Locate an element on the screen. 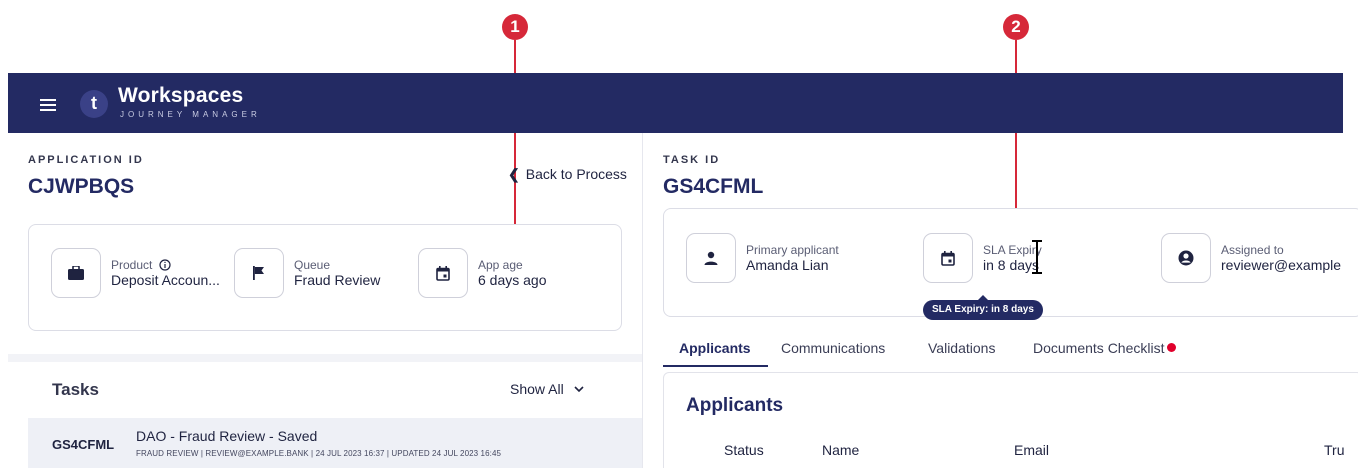 Image resolution: width=1358 pixels, height=468 pixels. sla-expiry-tooltip: SLA Expiry: in 8 days is located at coordinates (983, 307).